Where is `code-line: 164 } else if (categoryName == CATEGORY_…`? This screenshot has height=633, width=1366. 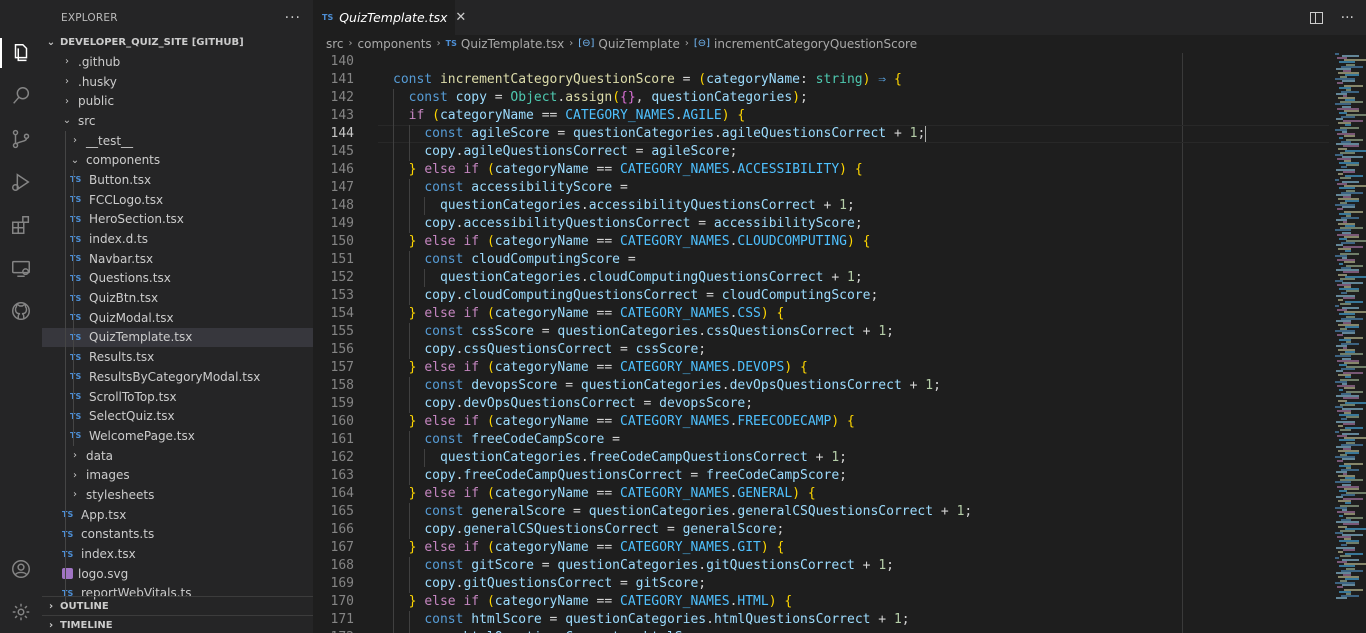 code-line: 164 } else if (categoryName == CATEGORY_… is located at coordinates (821, 494).